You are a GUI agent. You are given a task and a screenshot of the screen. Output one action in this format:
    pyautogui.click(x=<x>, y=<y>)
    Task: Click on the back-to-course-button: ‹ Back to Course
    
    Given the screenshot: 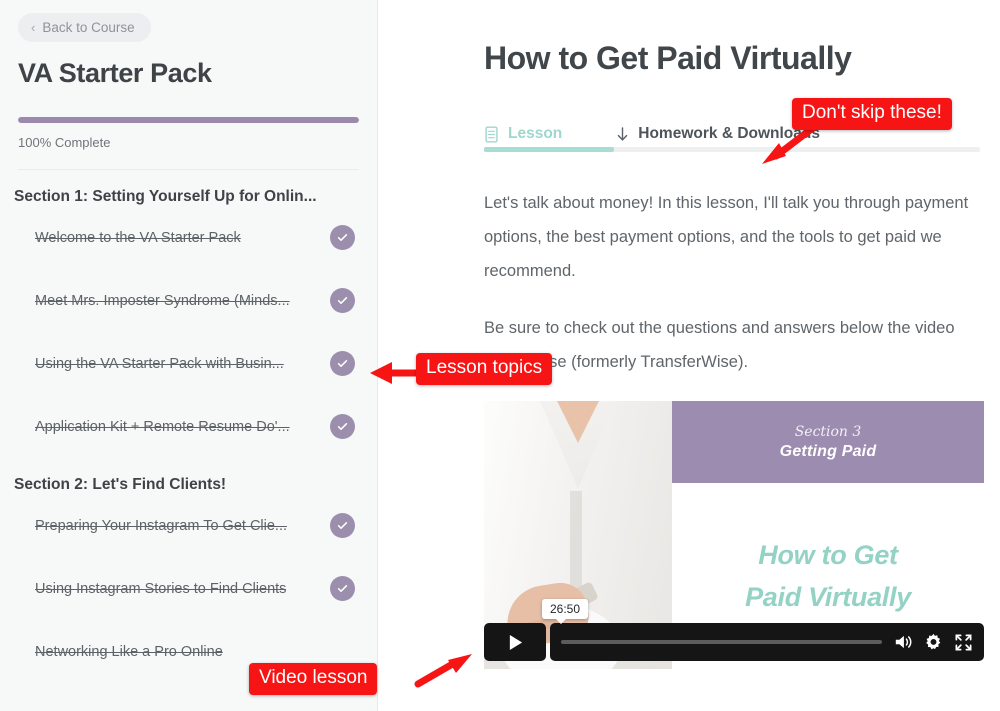 What is the action you would take?
    pyautogui.click(x=84, y=27)
    